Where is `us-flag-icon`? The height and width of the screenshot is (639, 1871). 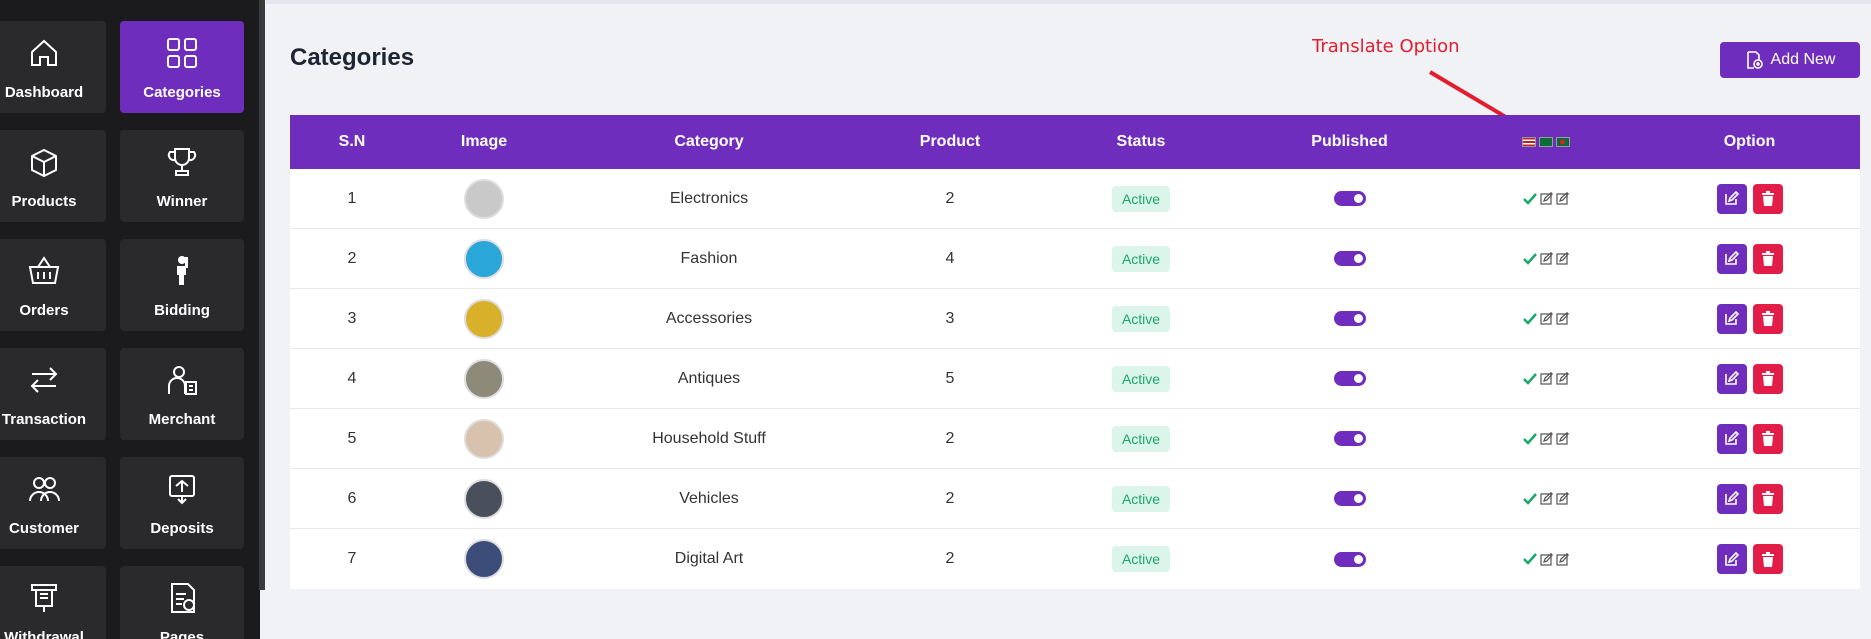
us-flag-icon is located at coordinates (1529, 142).